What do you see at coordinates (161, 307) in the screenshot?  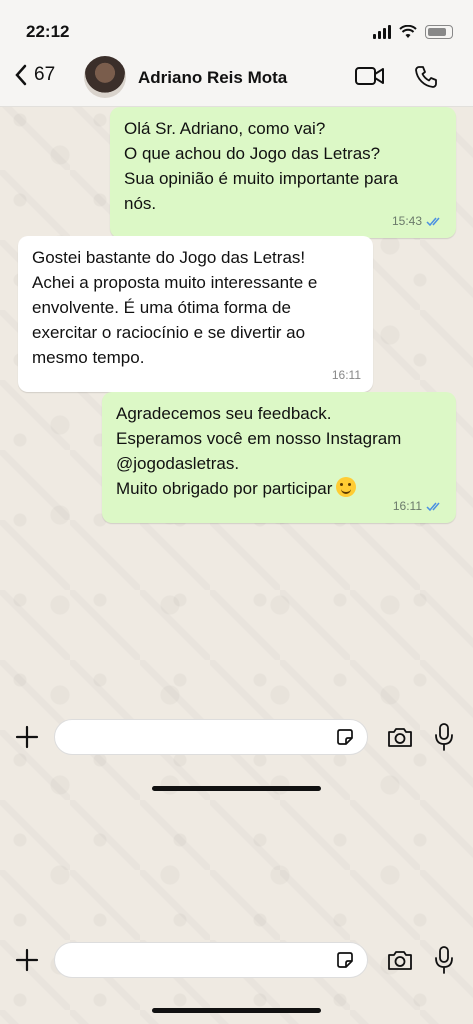 I see `message-text: envolvente. É uma ótima forma de` at bounding box center [161, 307].